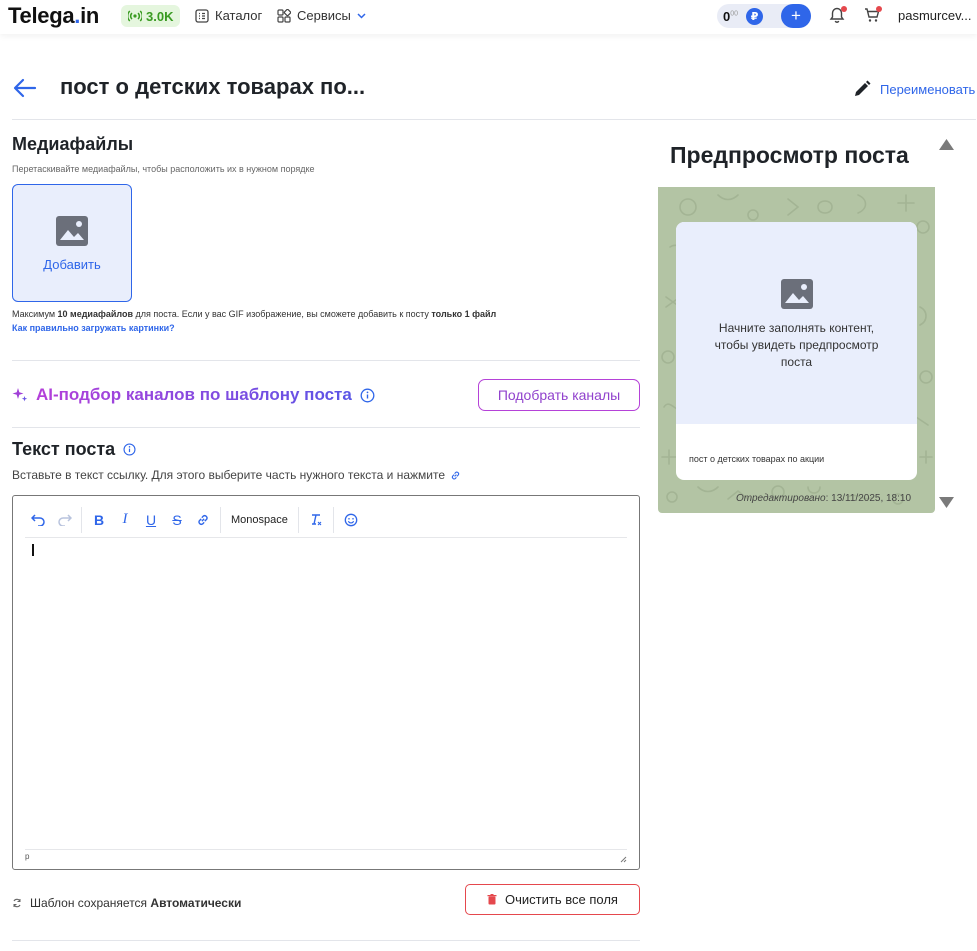 The height and width of the screenshot is (951, 977). I want to click on cart-button, so click(873, 16).